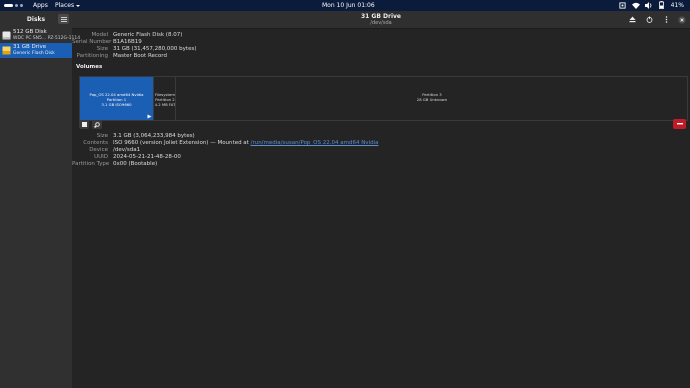 This screenshot has width=690, height=388. Describe the element at coordinates (34, 53) in the screenshot. I see `disk-model: Generic Flash Disk` at that location.